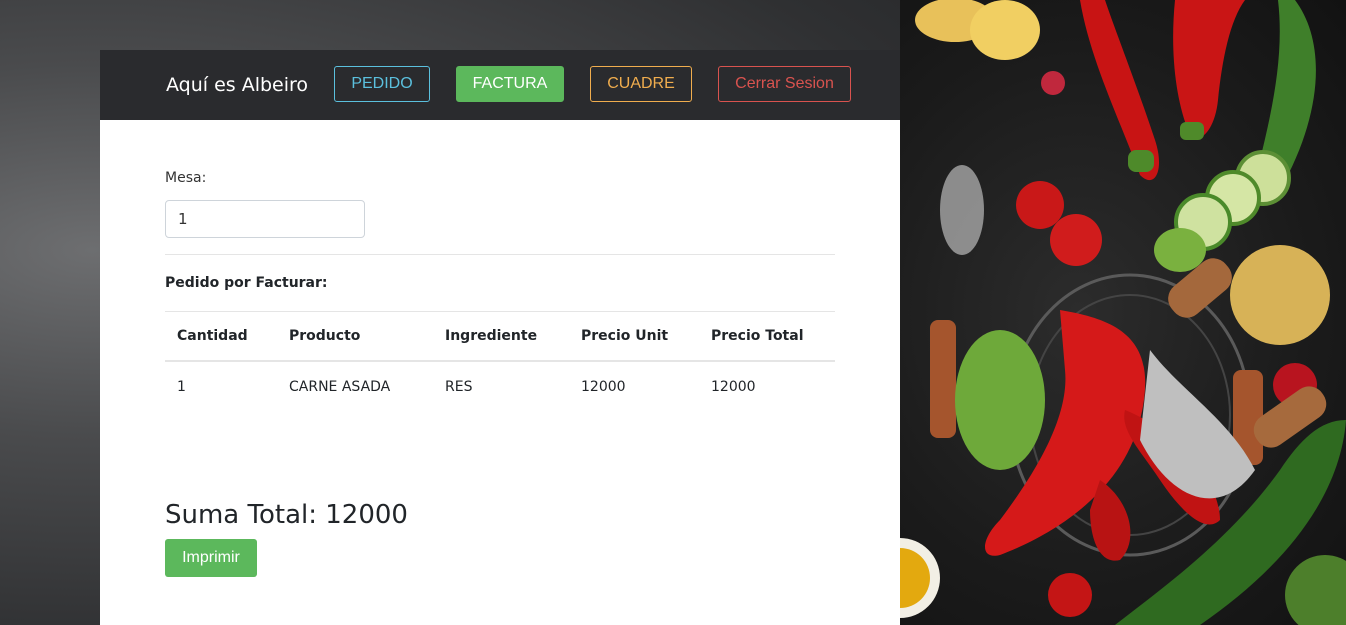  I want to click on mesa-label: Mesa:, so click(186, 178).